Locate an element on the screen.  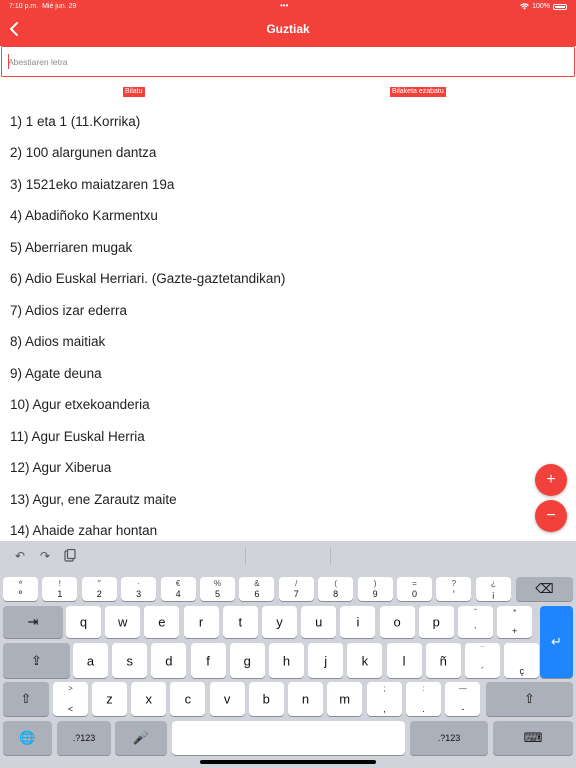
key-letter: p is located at coordinates (436, 622).